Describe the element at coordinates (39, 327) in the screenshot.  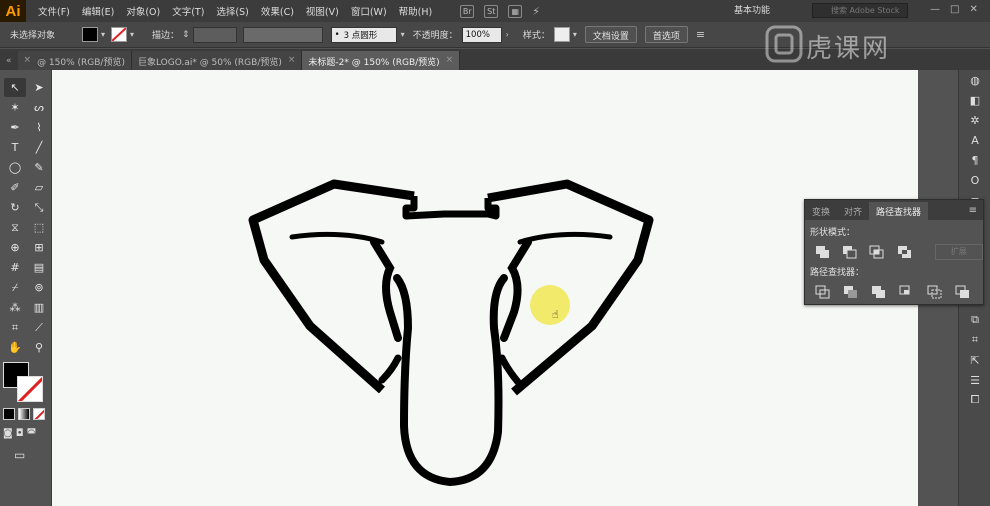
I see `slice-tool-icon: ⟋` at that location.